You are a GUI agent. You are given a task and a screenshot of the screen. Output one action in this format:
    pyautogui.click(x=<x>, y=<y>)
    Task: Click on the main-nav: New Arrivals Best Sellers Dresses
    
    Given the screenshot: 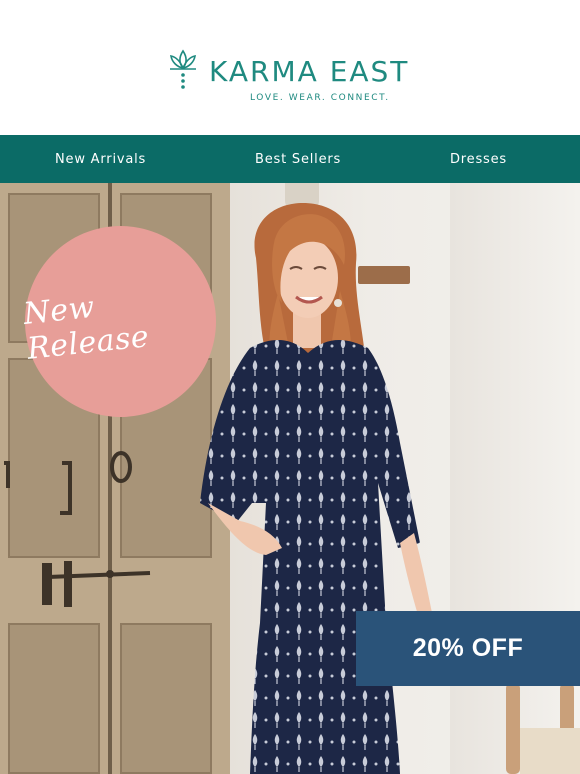 What is the action you would take?
    pyautogui.click(x=290, y=159)
    